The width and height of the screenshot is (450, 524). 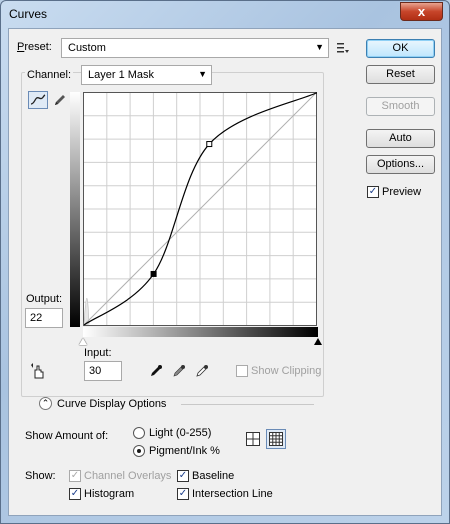 I want to click on histogram-checkbox: ✓, so click(x=75, y=494).